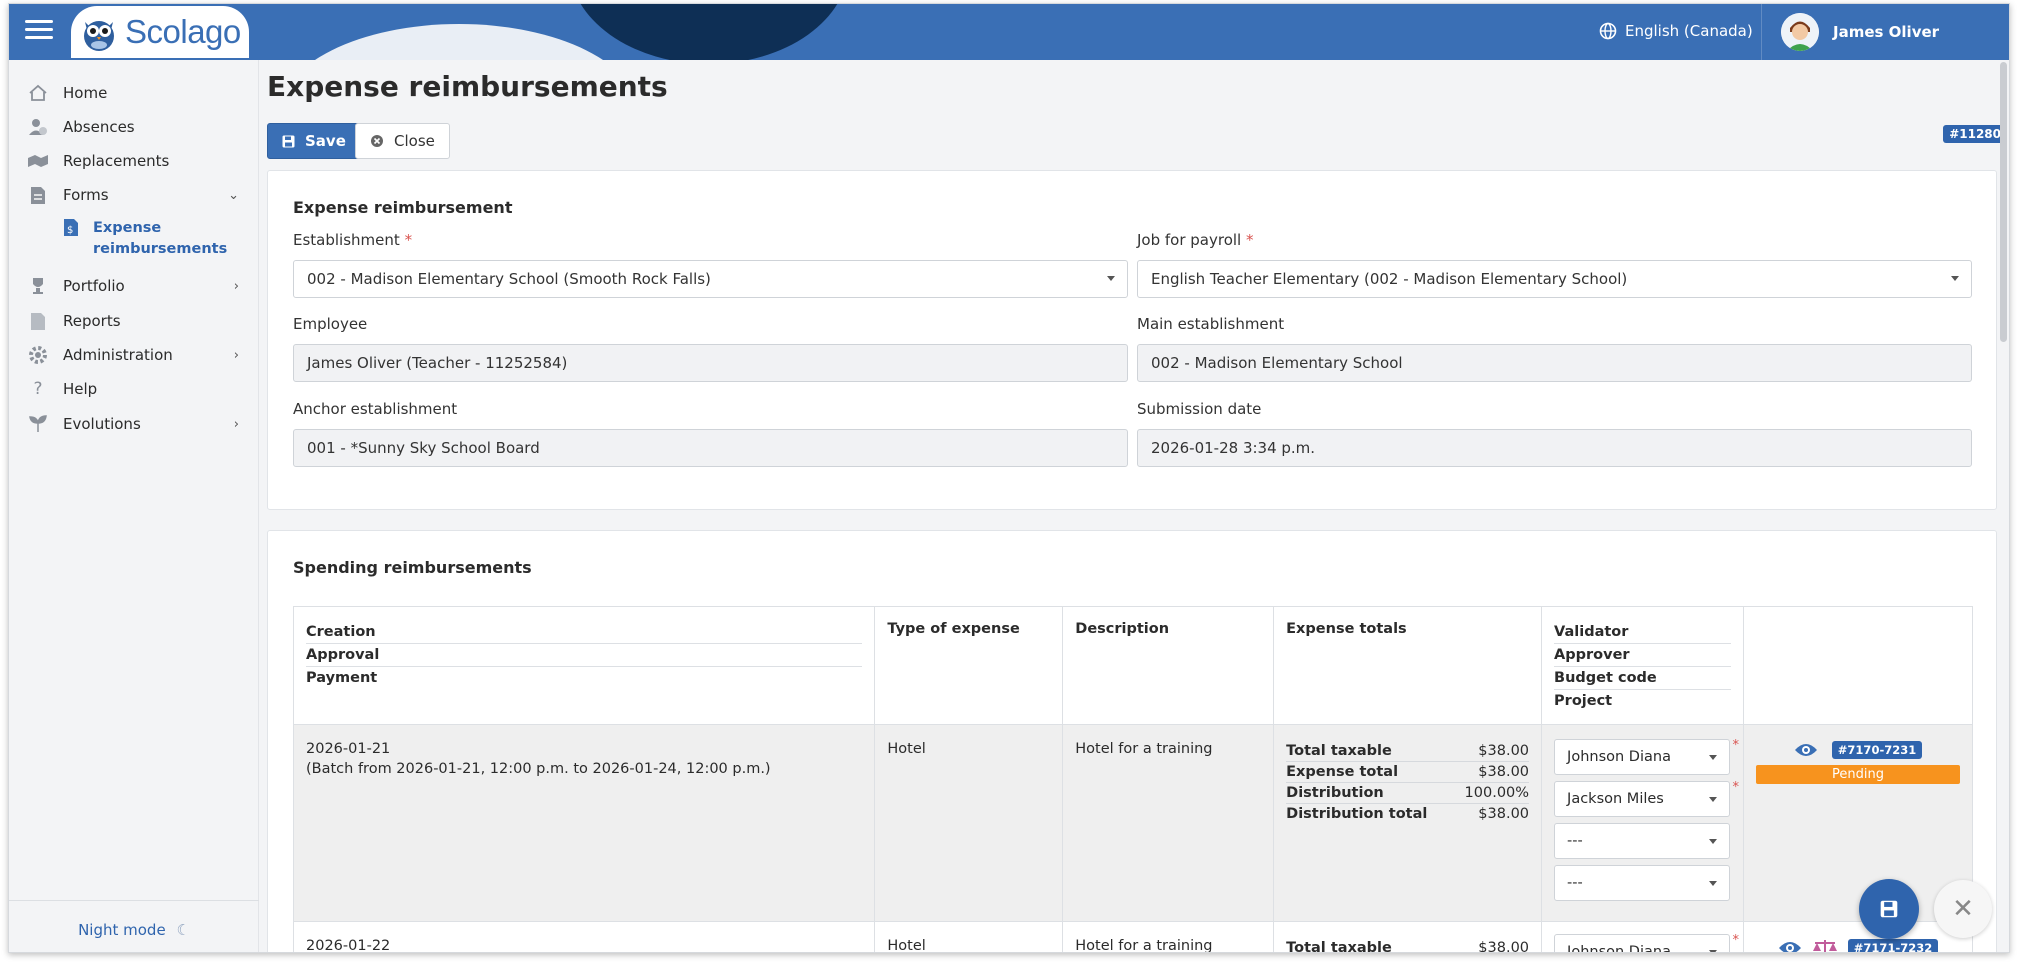 This screenshot has width=2018, height=965. I want to click on floating-close-button: ✕, so click(1963, 909).